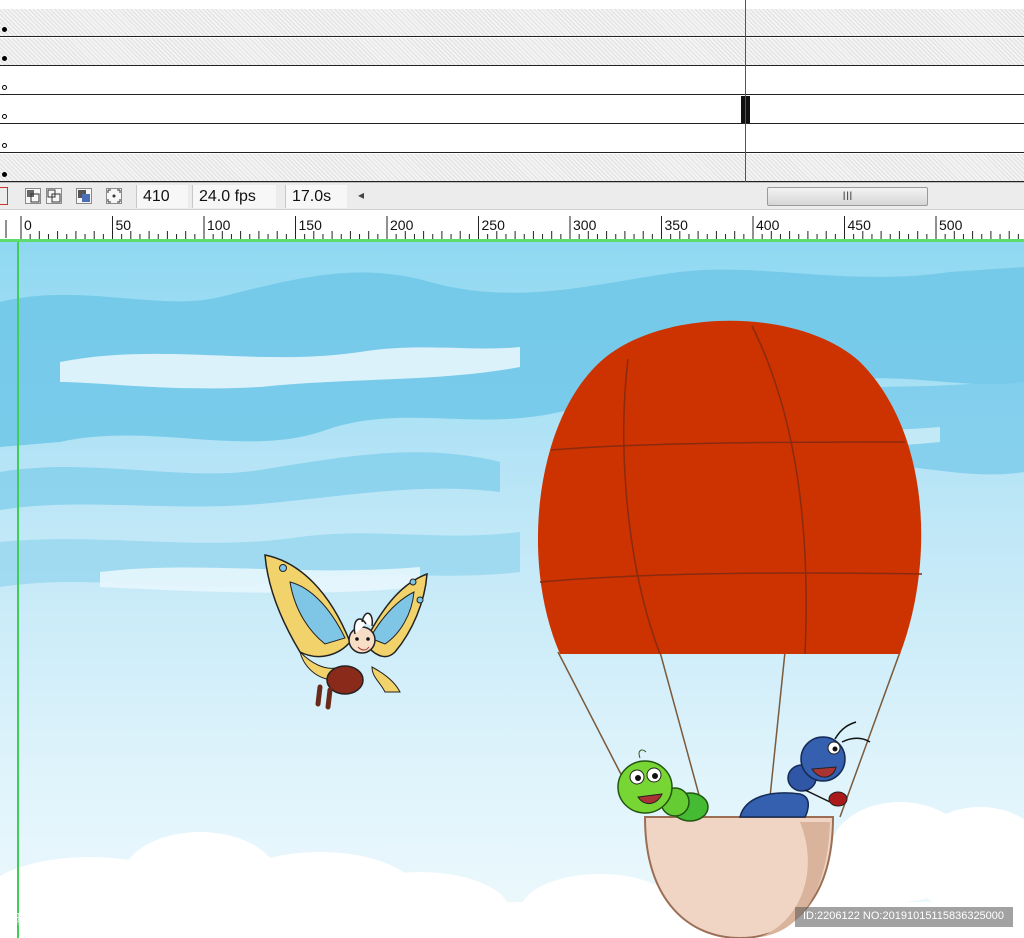 This screenshot has height=938, width=1024. I want to click on ruler-label: 250, so click(494, 225).